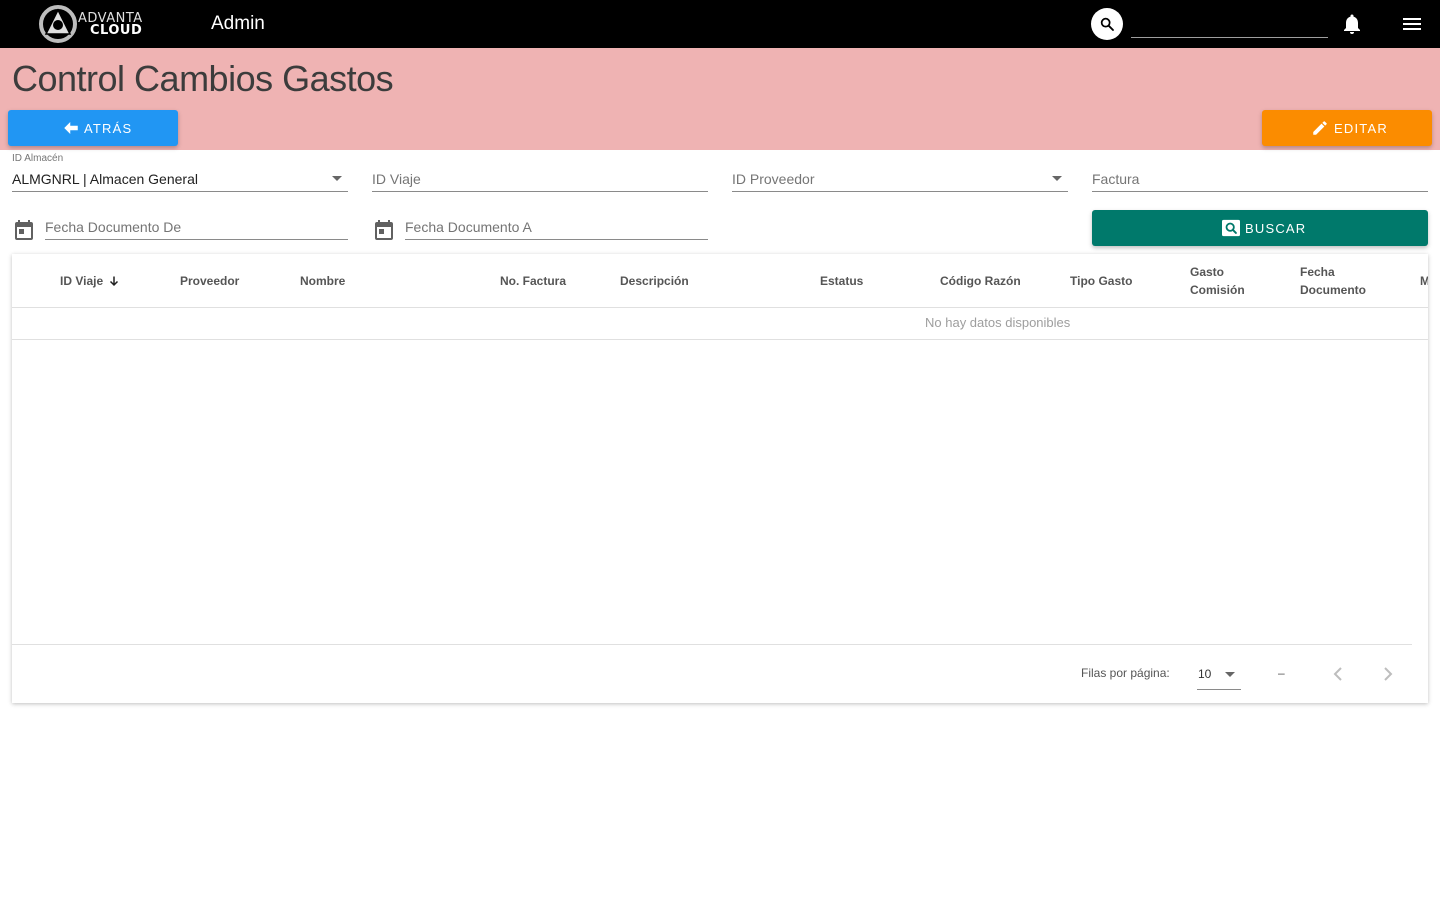 This screenshot has height=900, width=1440. Describe the element at coordinates (533, 281) in the screenshot. I see `col-no-factura: No. Factura` at that location.